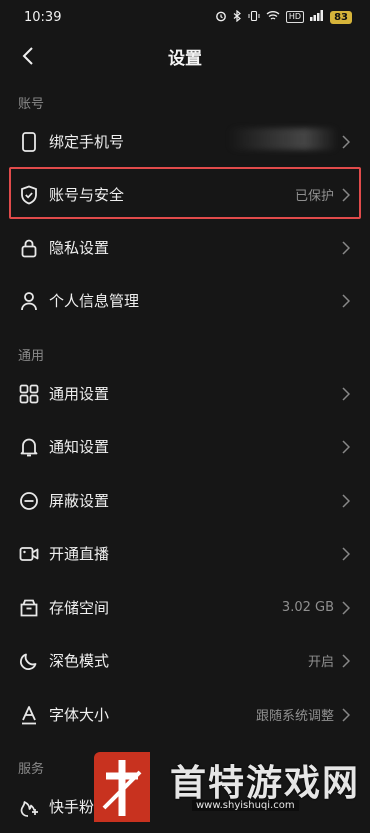  Describe the element at coordinates (29, 715) in the screenshot. I see `font-size-icon` at that location.